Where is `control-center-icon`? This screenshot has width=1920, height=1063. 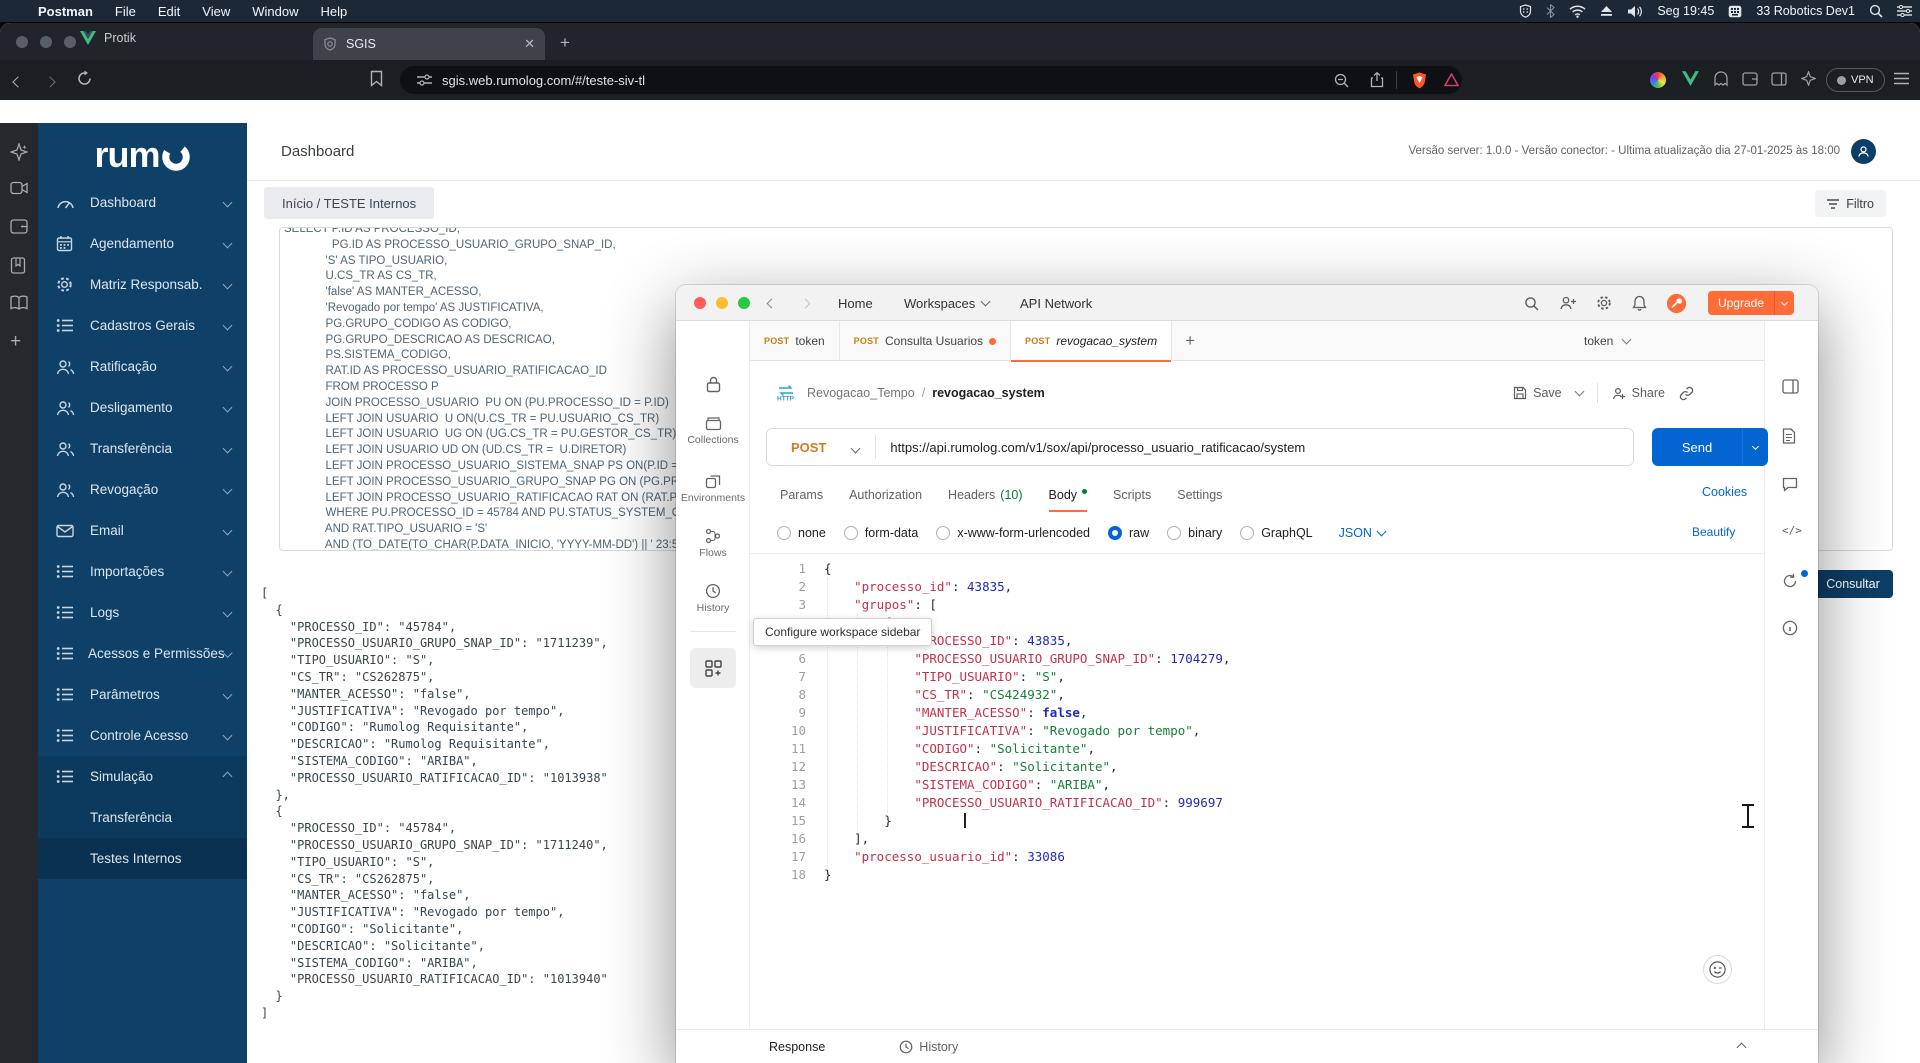
control-center-icon is located at coordinates (1904, 11).